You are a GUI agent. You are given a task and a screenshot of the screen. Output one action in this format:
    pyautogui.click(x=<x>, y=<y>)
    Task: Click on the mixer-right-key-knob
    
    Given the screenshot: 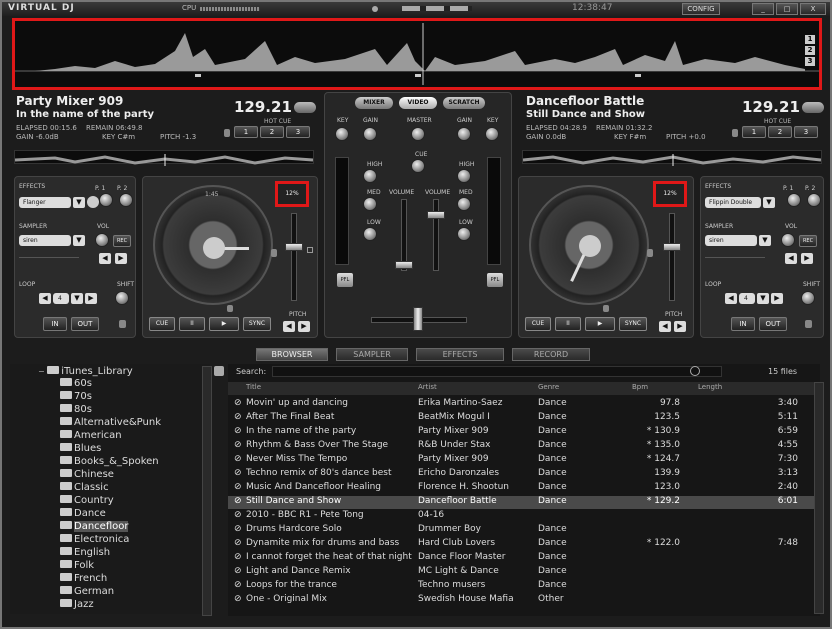 What is the action you would take?
    pyautogui.click(x=492, y=134)
    